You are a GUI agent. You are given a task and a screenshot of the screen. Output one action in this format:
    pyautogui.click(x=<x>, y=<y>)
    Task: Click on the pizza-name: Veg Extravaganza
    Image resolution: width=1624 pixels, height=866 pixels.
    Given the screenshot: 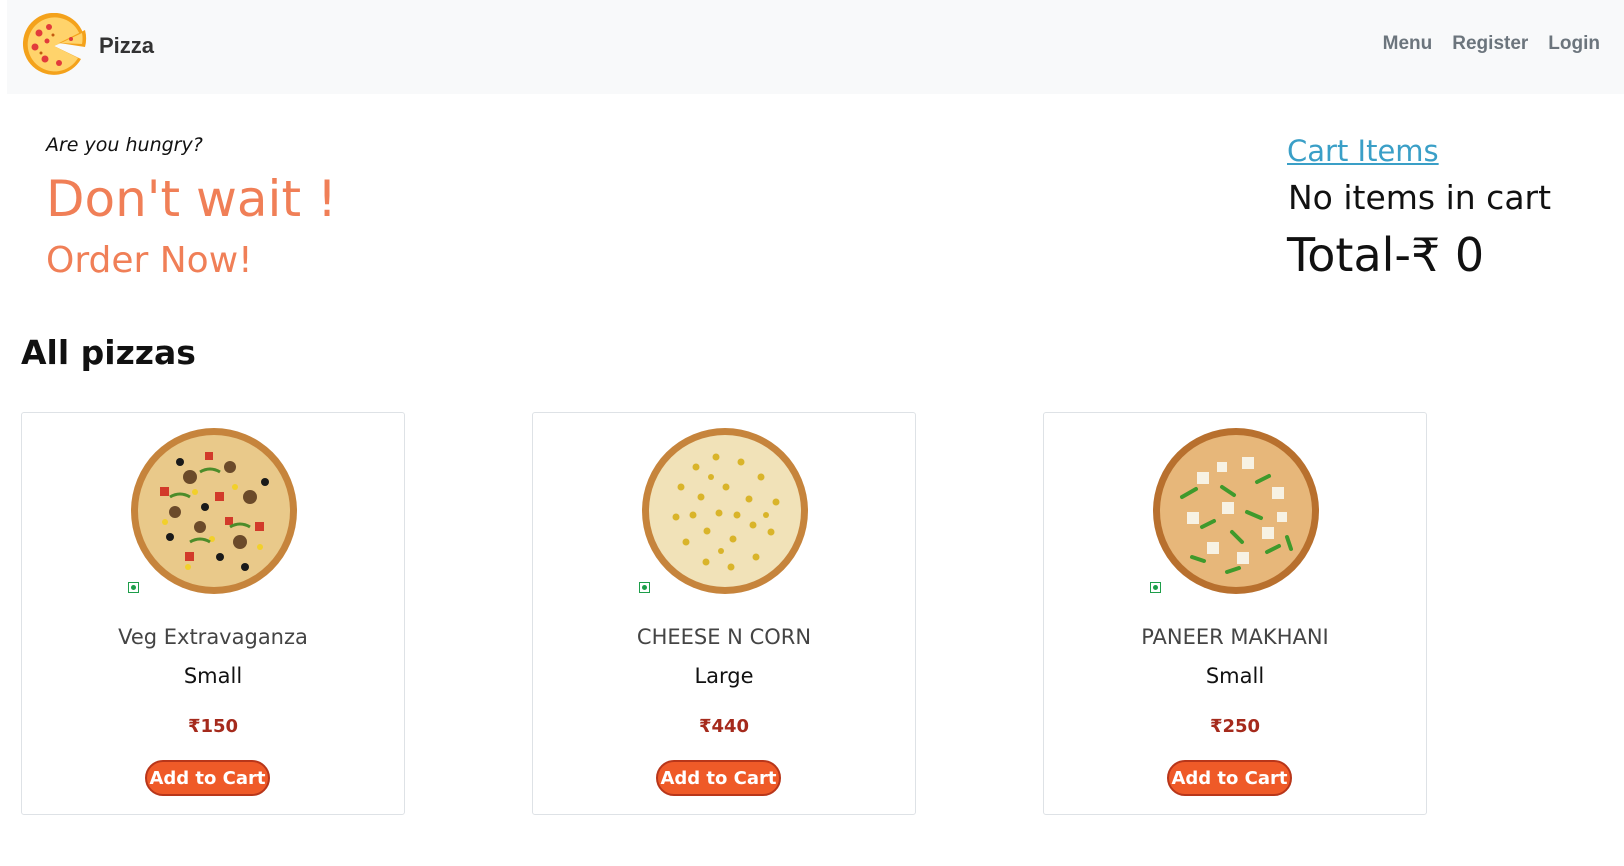 What is the action you would take?
    pyautogui.click(x=213, y=637)
    